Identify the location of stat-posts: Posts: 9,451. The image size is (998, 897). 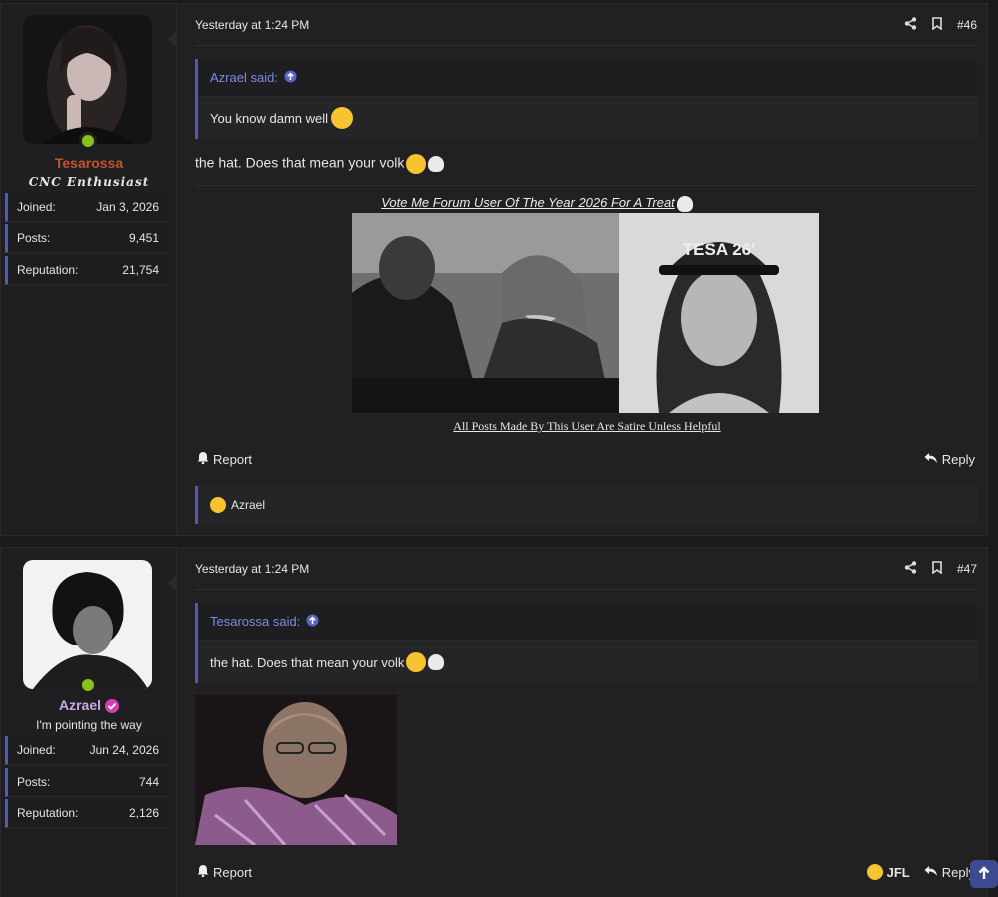
(87, 238).